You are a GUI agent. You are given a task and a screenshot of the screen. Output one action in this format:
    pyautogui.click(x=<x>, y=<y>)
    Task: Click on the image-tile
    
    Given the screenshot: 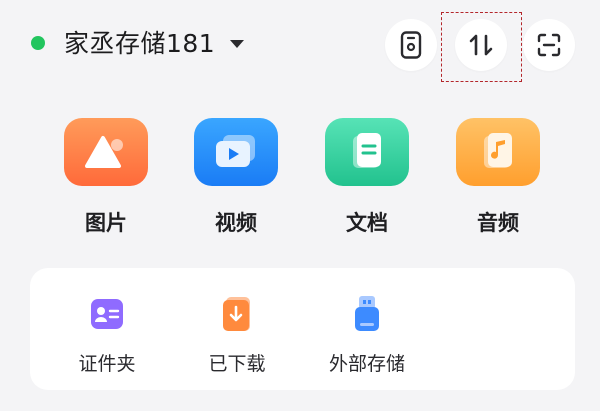 What is the action you would take?
    pyautogui.click(x=106, y=152)
    